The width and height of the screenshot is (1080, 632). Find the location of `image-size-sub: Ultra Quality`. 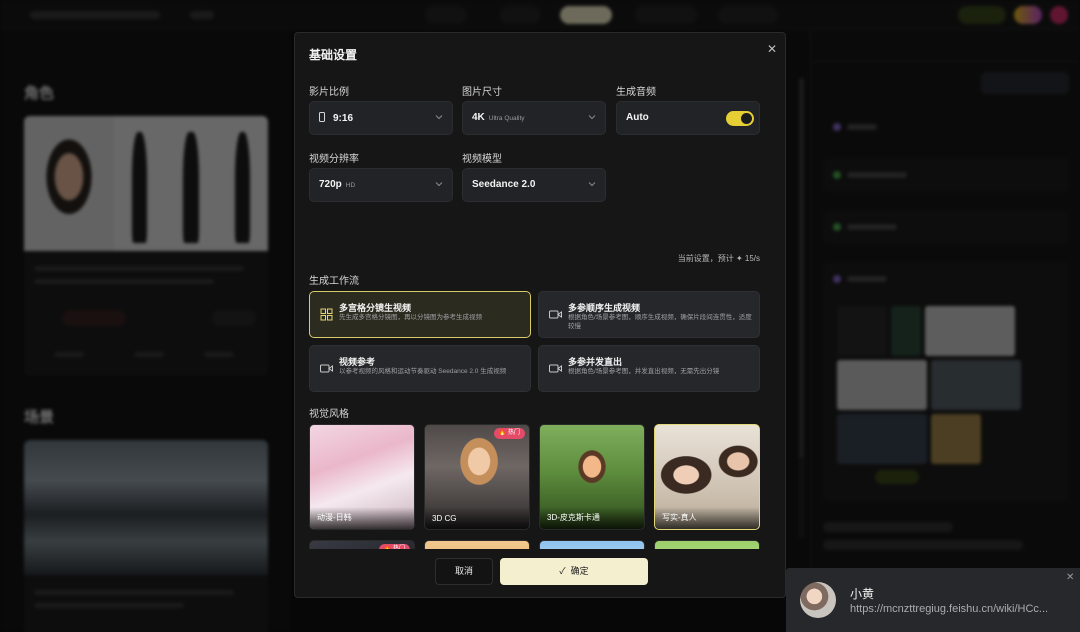

image-size-sub: Ultra Quality is located at coordinates (506, 118).